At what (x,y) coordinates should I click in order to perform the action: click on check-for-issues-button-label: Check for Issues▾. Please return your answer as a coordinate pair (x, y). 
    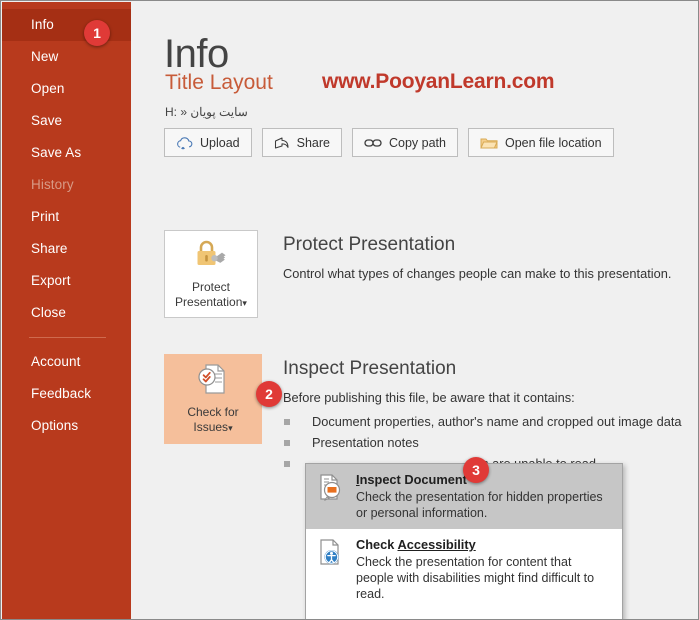
    Looking at the image, I should click on (213, 419).